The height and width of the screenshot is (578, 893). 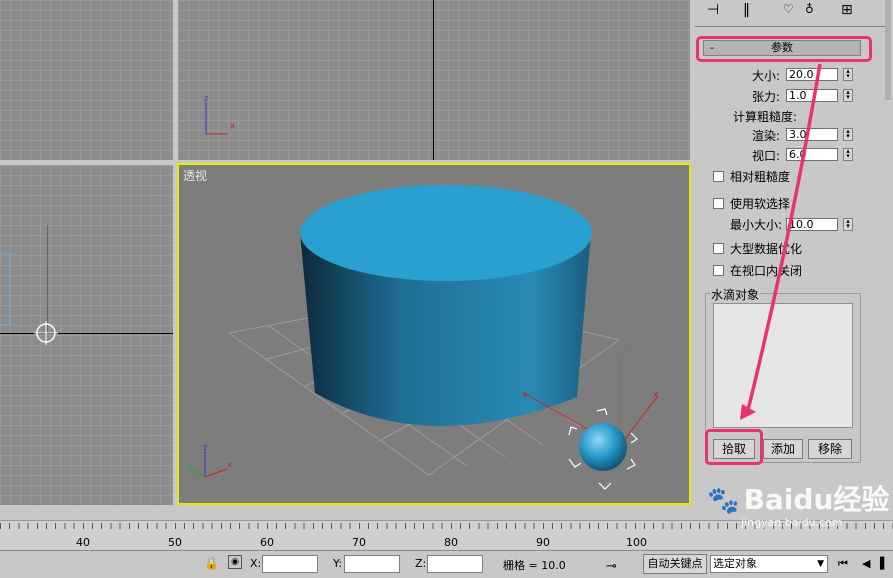 What do you see at coordinates (766, 76) in the screenshot?
I see `size-label: 大小:` at bounding box center [766, 76].